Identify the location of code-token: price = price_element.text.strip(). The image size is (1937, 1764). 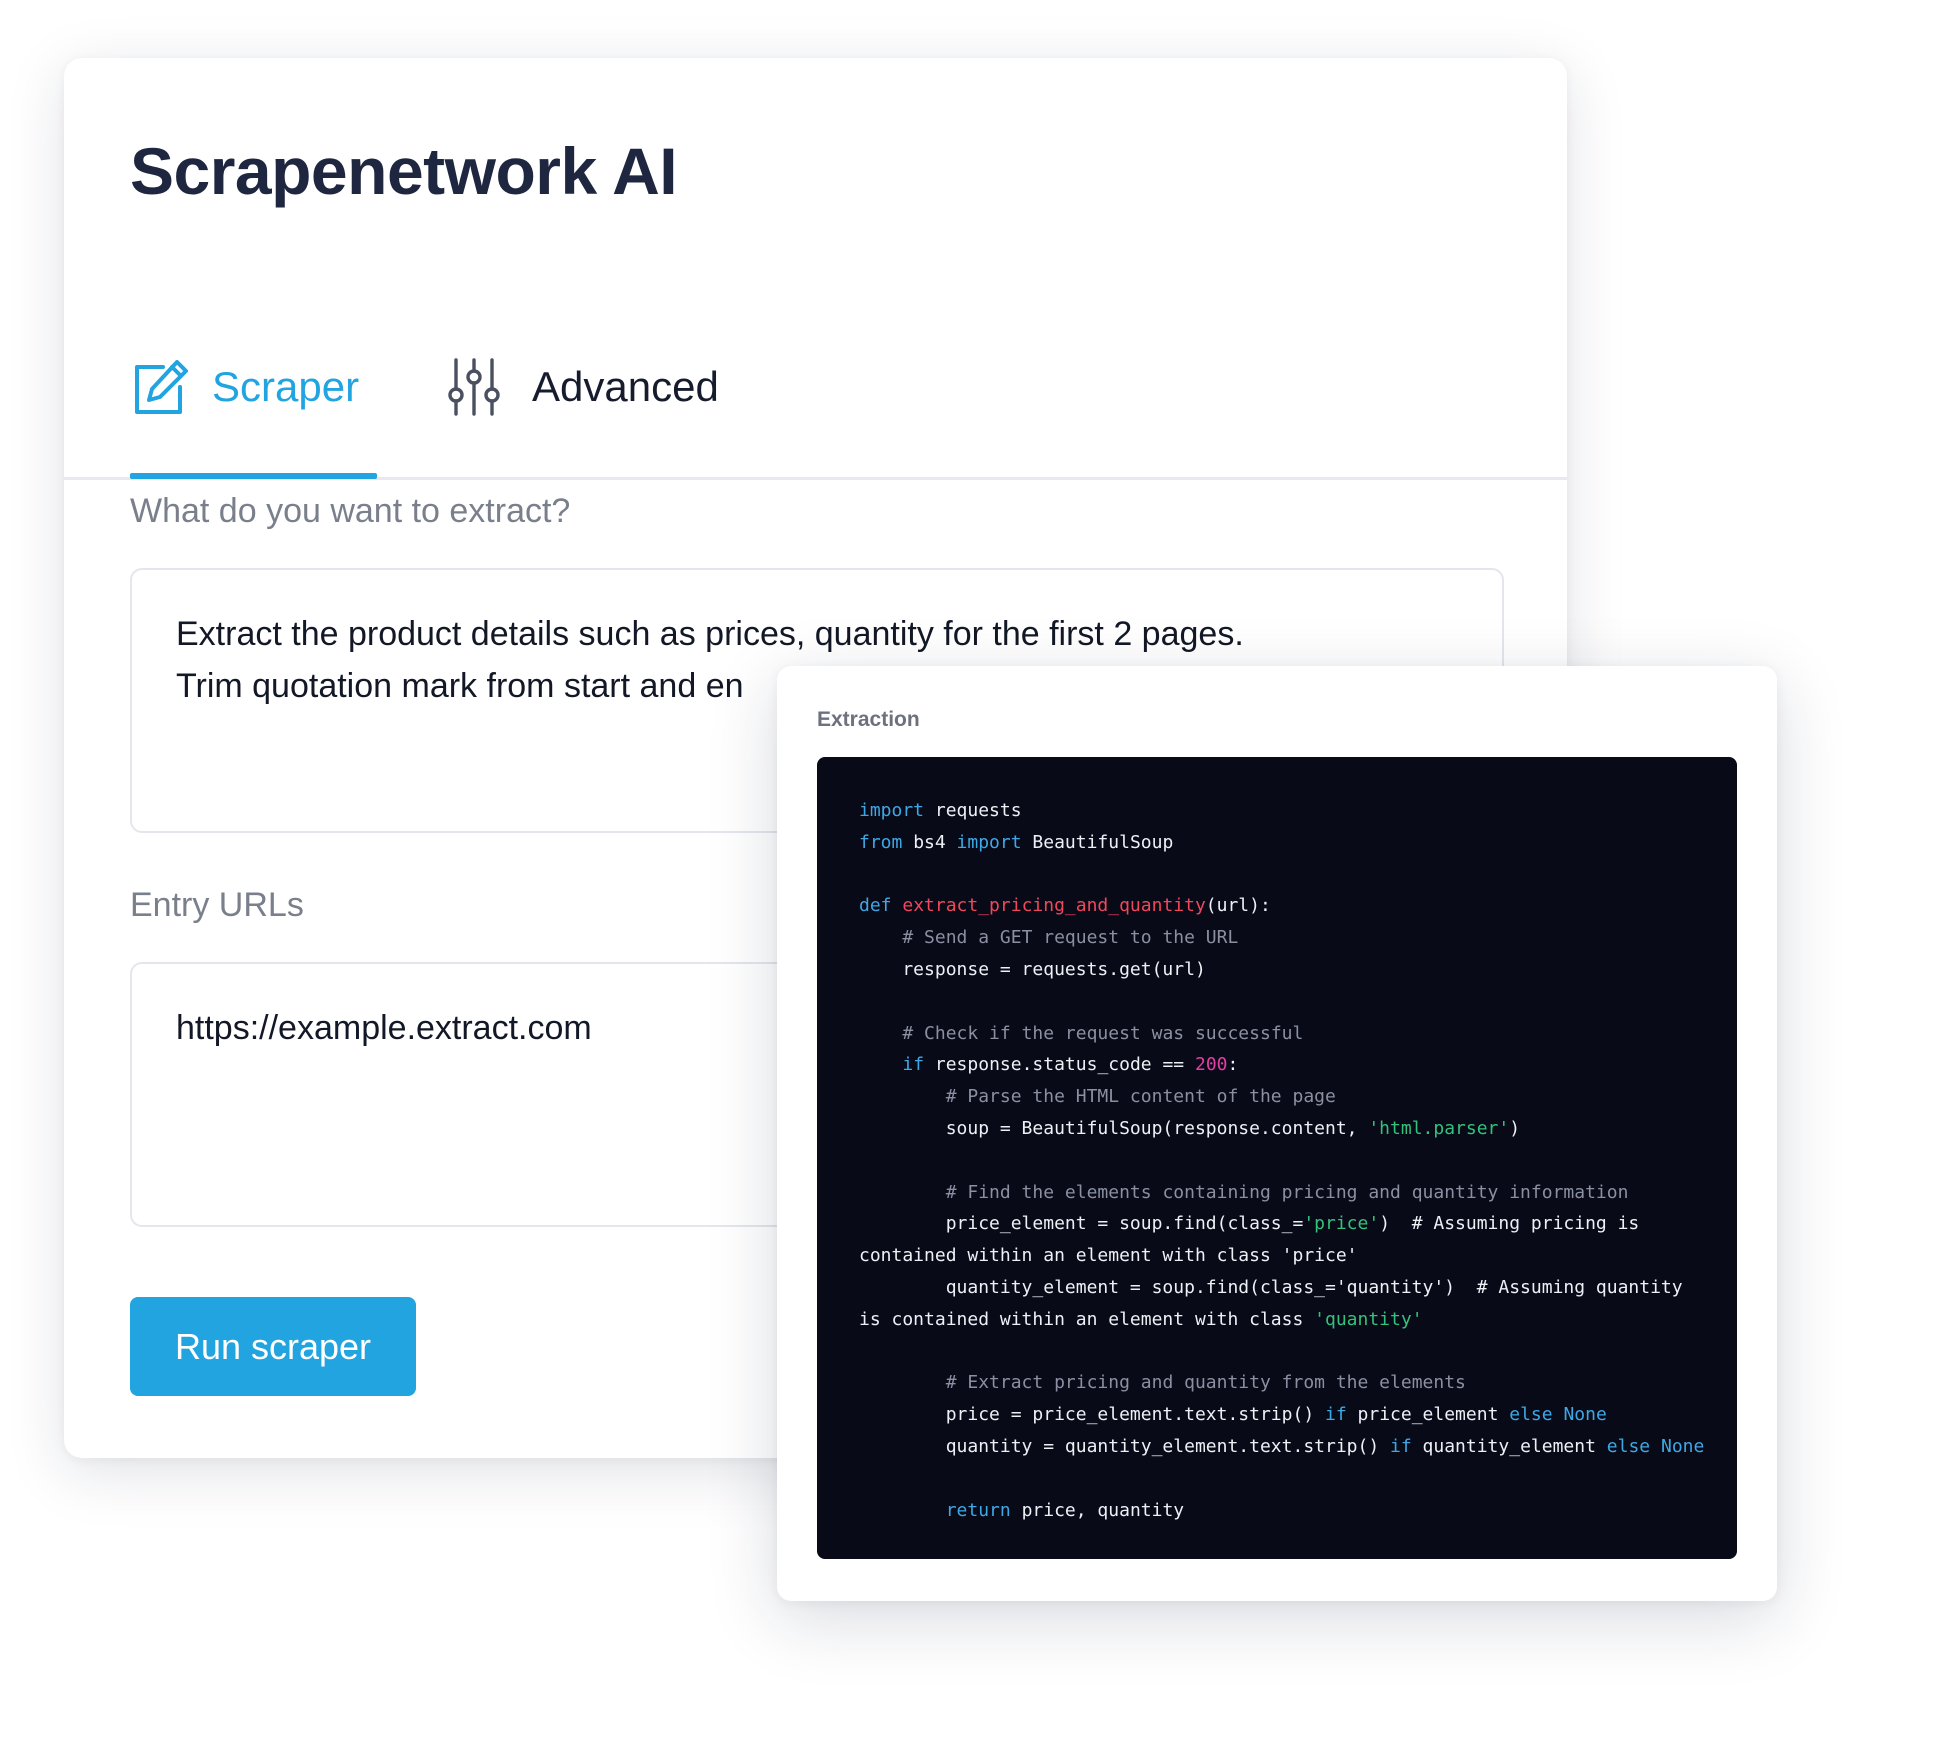
(1092, 1415).